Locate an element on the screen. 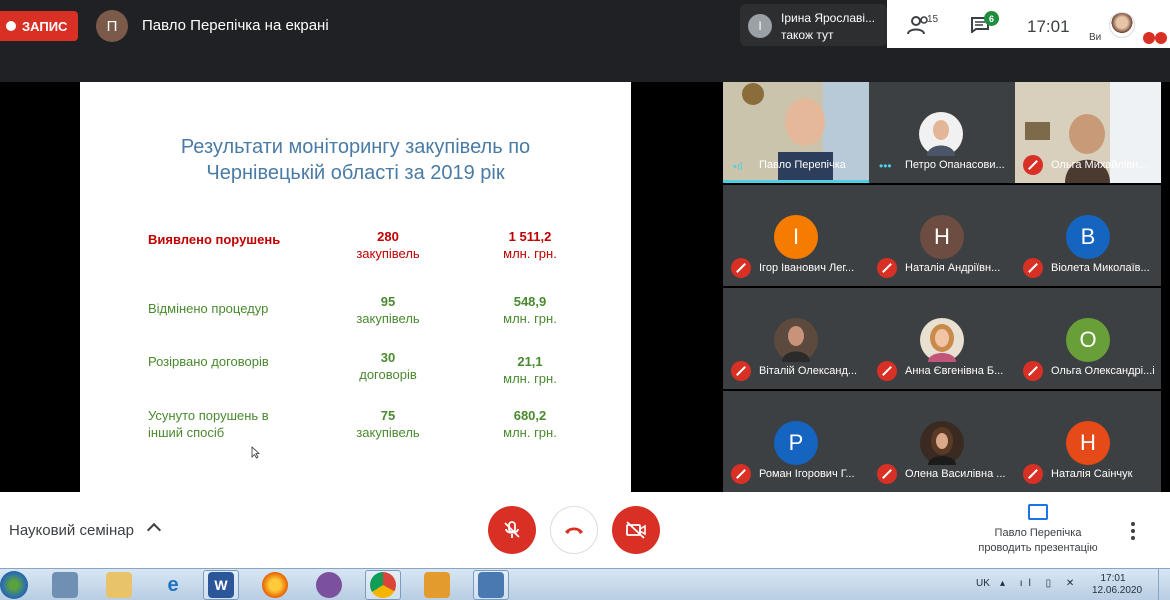 This screenshot has height=600, width=1170. media-player-icon is located at coordinates (437, 585).